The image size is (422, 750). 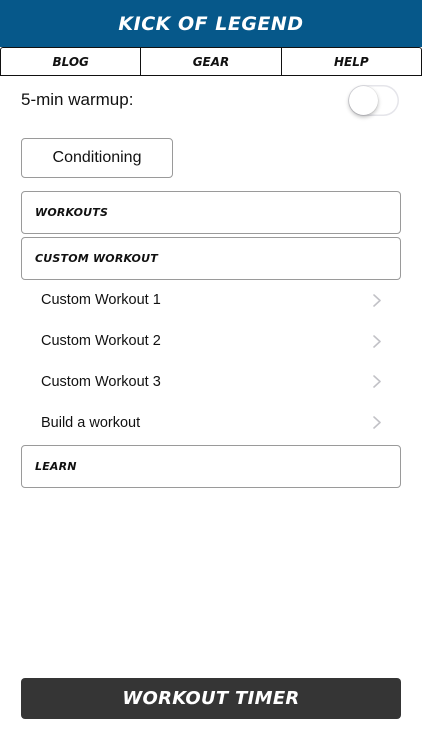 I want to click on workout-timer-label: Workout Timer, so click(x=211, y=698).